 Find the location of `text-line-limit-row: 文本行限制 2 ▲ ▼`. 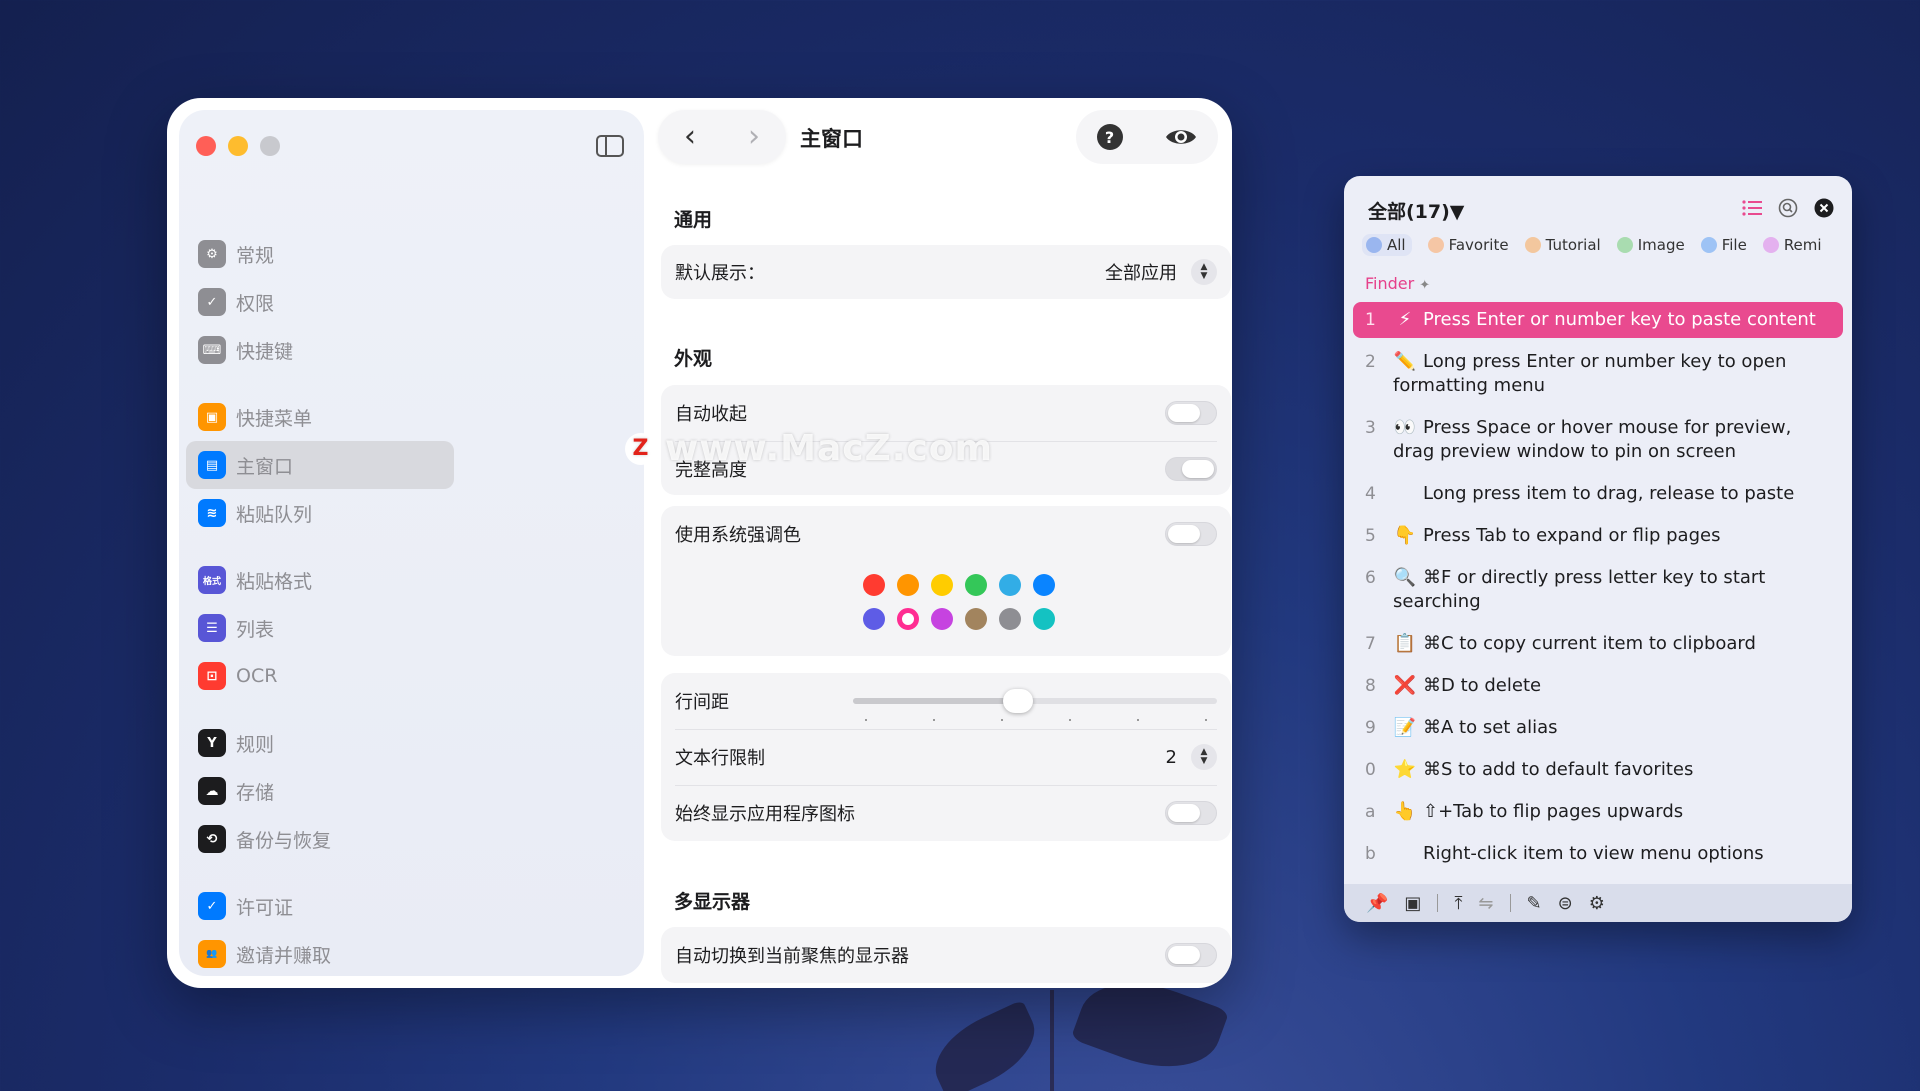

text-line-limit-row: 文本行限制 2 ▲ ▼ is located at coordinates (946, 757).